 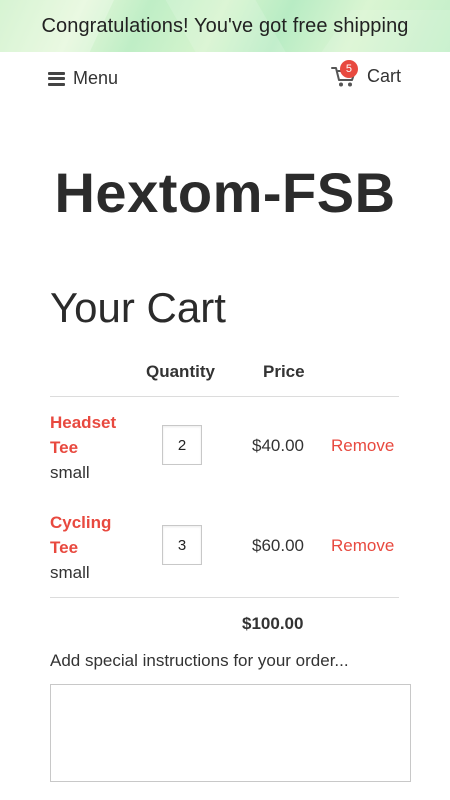 I want to click on cart-count-badge: 5, so click(x=348, y=69).